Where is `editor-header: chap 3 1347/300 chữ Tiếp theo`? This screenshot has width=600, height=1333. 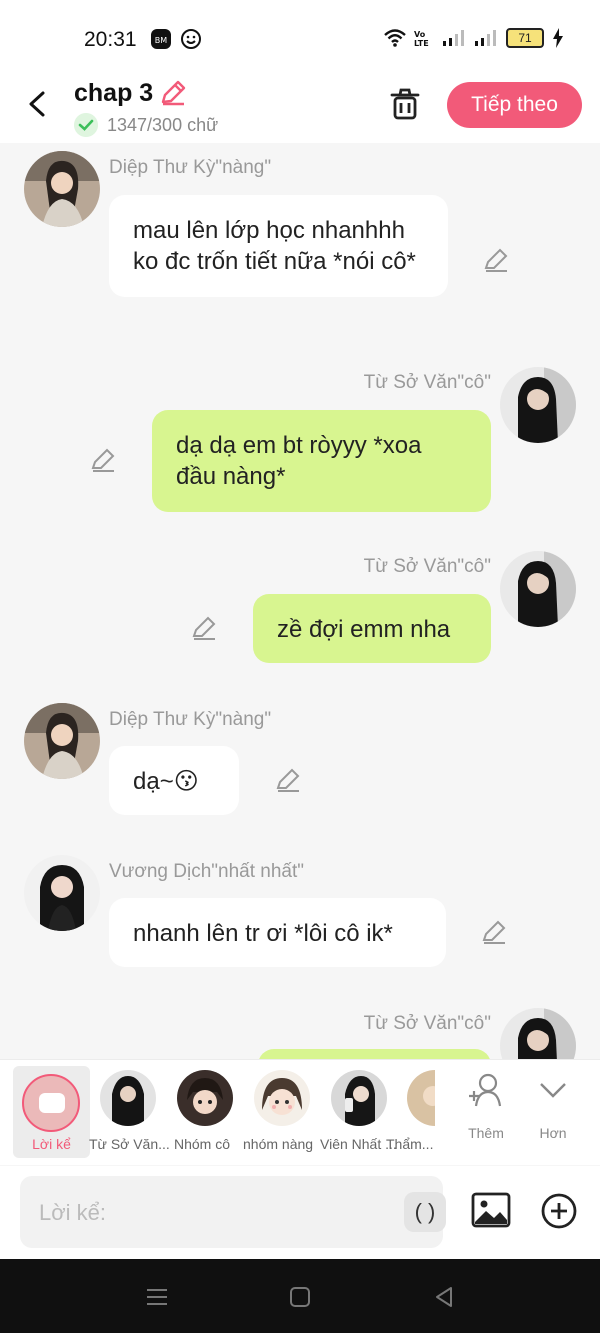
editor-header: chap 3 1347/300 chữ Tiếp theo is located at coordinates (300, 110).